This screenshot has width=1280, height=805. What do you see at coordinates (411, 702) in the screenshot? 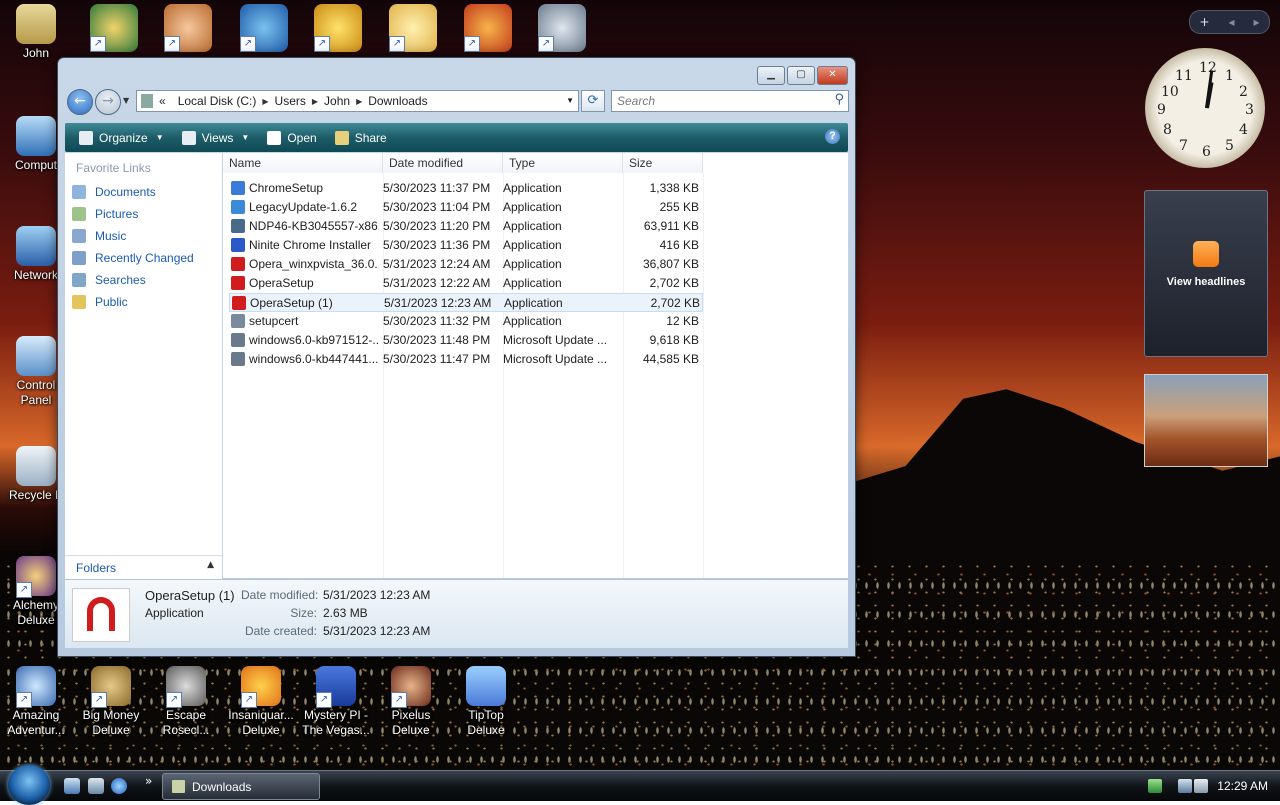
I see `desktop-icon-pixelus: ↗ Pixelus Deluxe` at bounding box center [411, 702].